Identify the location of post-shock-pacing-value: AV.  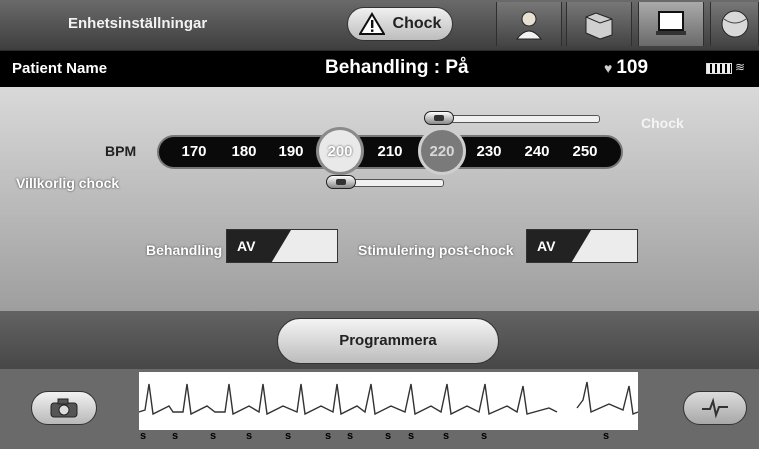
(559, 246).